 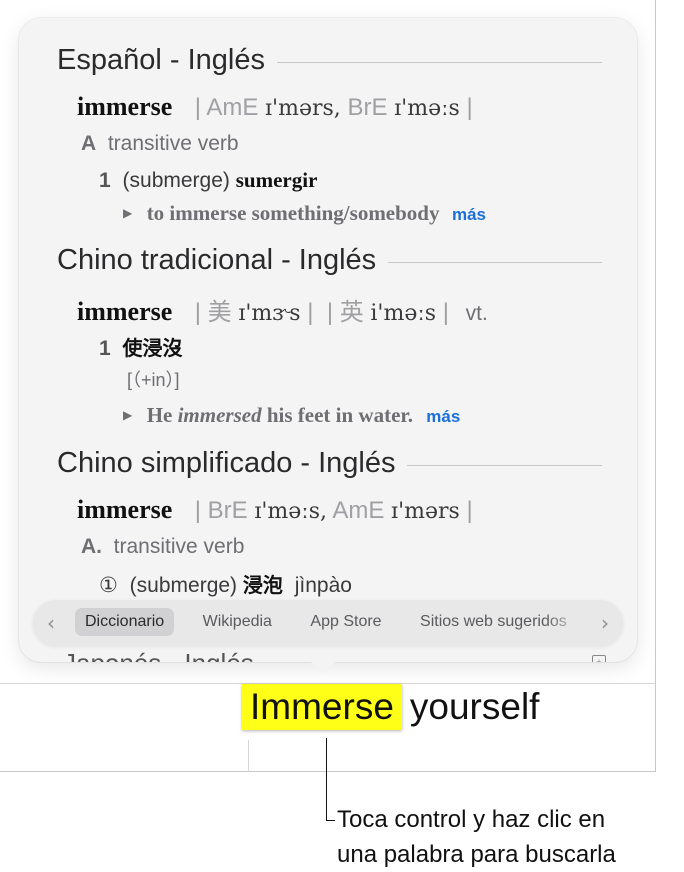 I want to click on section-title: Chino simplificado - Inglés, so click(x=226, y=463).